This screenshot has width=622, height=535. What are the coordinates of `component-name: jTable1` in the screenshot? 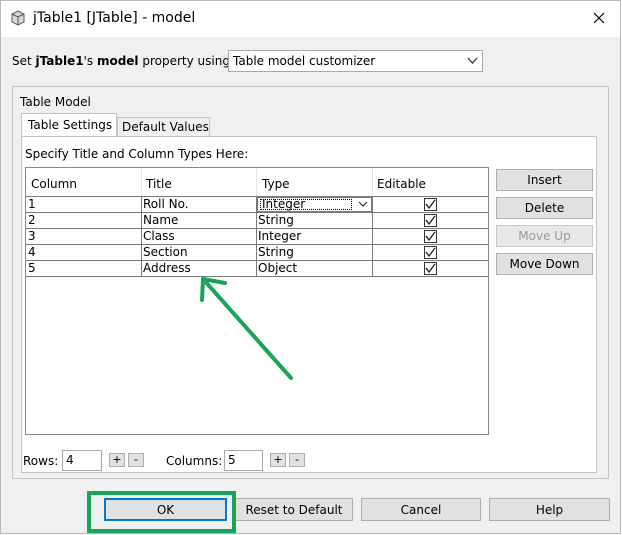 It's located at (59, 61).